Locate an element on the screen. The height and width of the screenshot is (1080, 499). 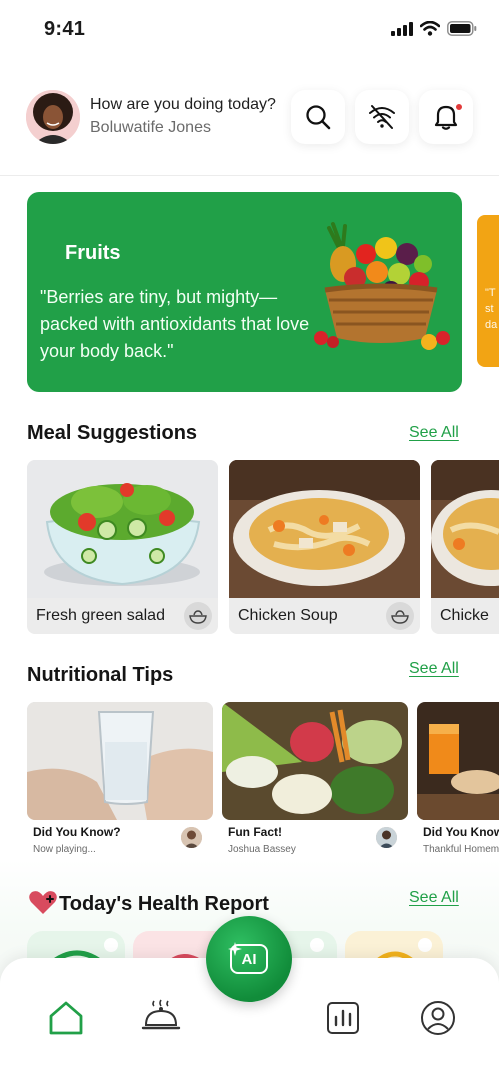
water-glass-image is located at coordinates (120, 761).